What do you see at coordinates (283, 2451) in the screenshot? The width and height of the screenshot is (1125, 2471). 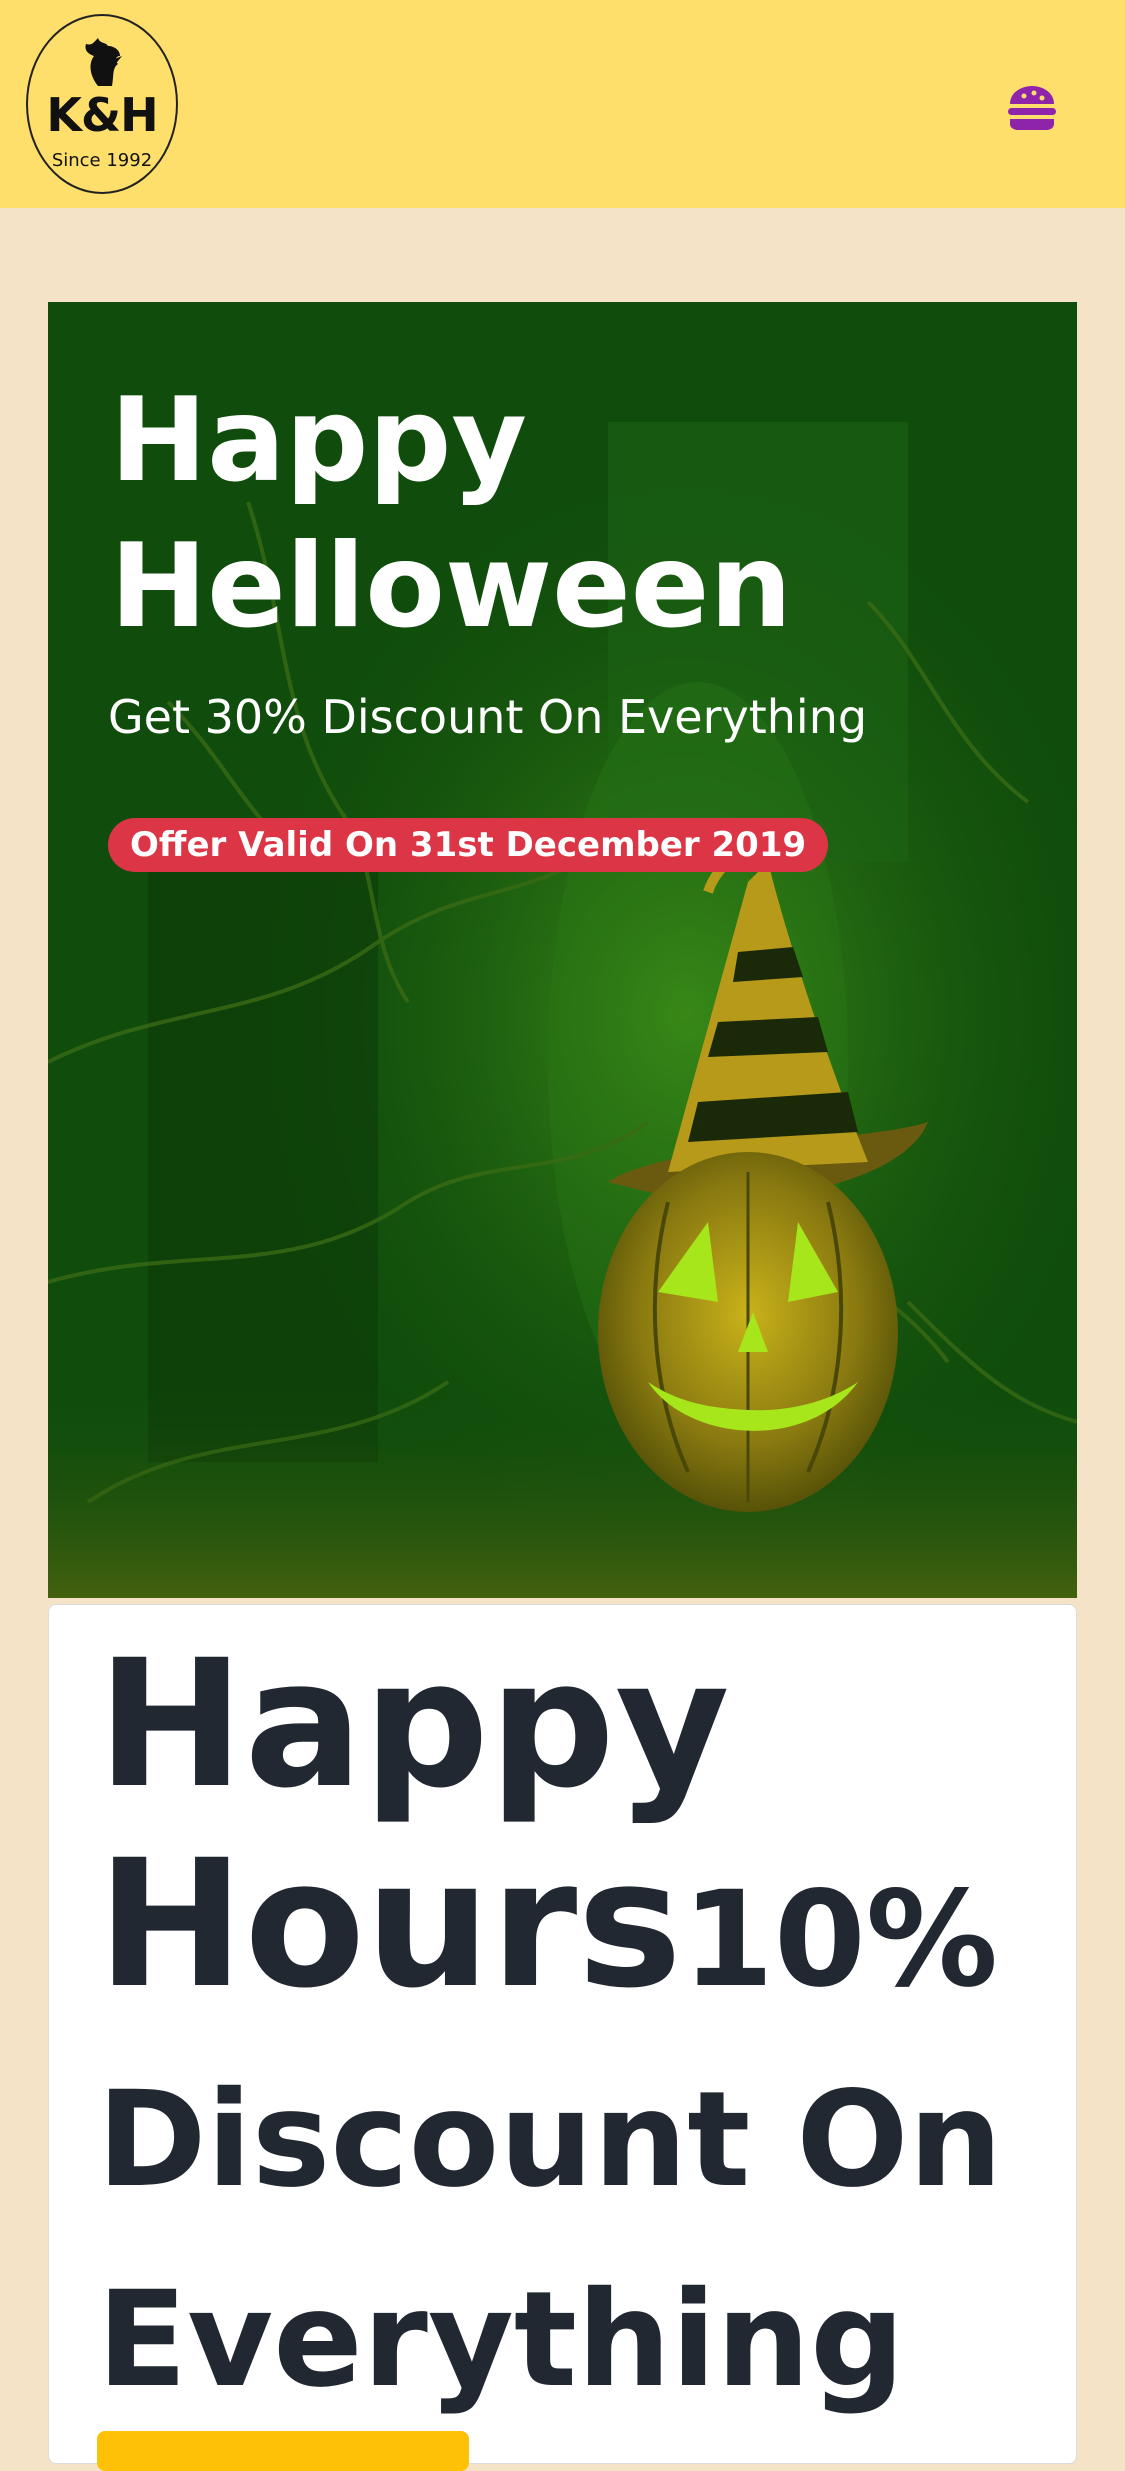 I see `card-action-button` at bounding box center [283, 2451].